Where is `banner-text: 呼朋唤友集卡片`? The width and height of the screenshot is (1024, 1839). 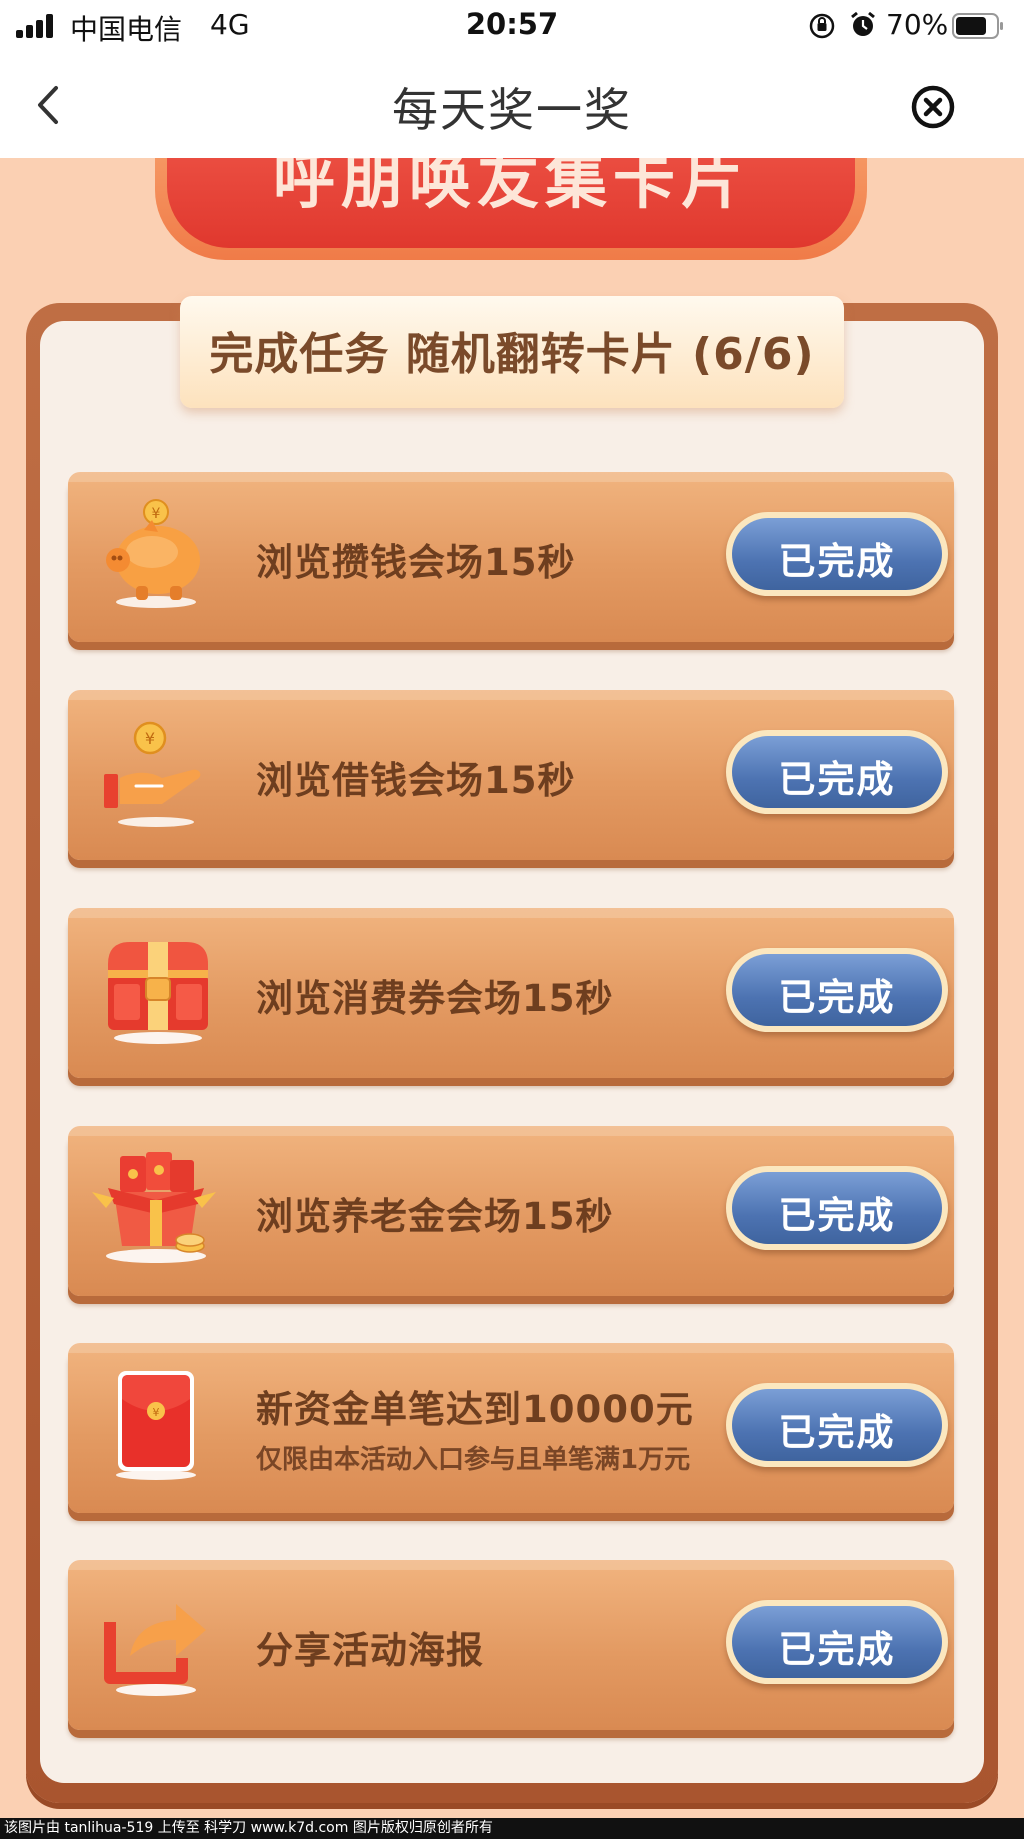
banner-text: 呼朋唤友集卡片 is located at coordinates (510, 187).